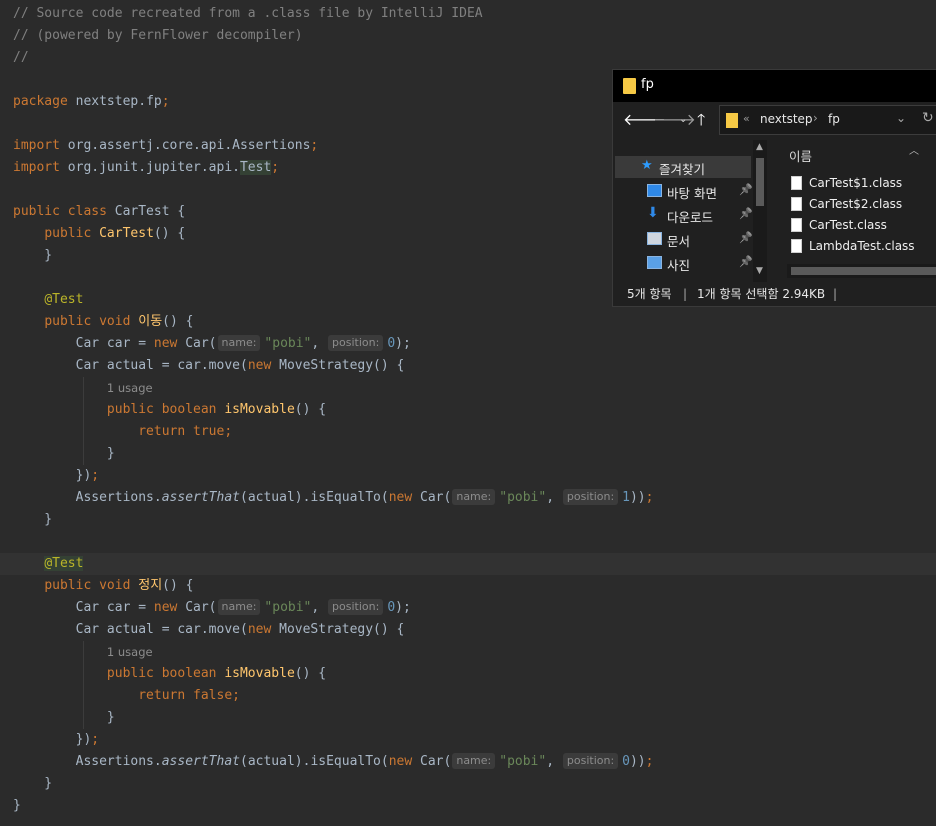 The image size is (936, 826). What do you see at coordinates (746, 118) in the screenshot?
I see `address-overflow-chevron: «` at bounding box center [746, 118].